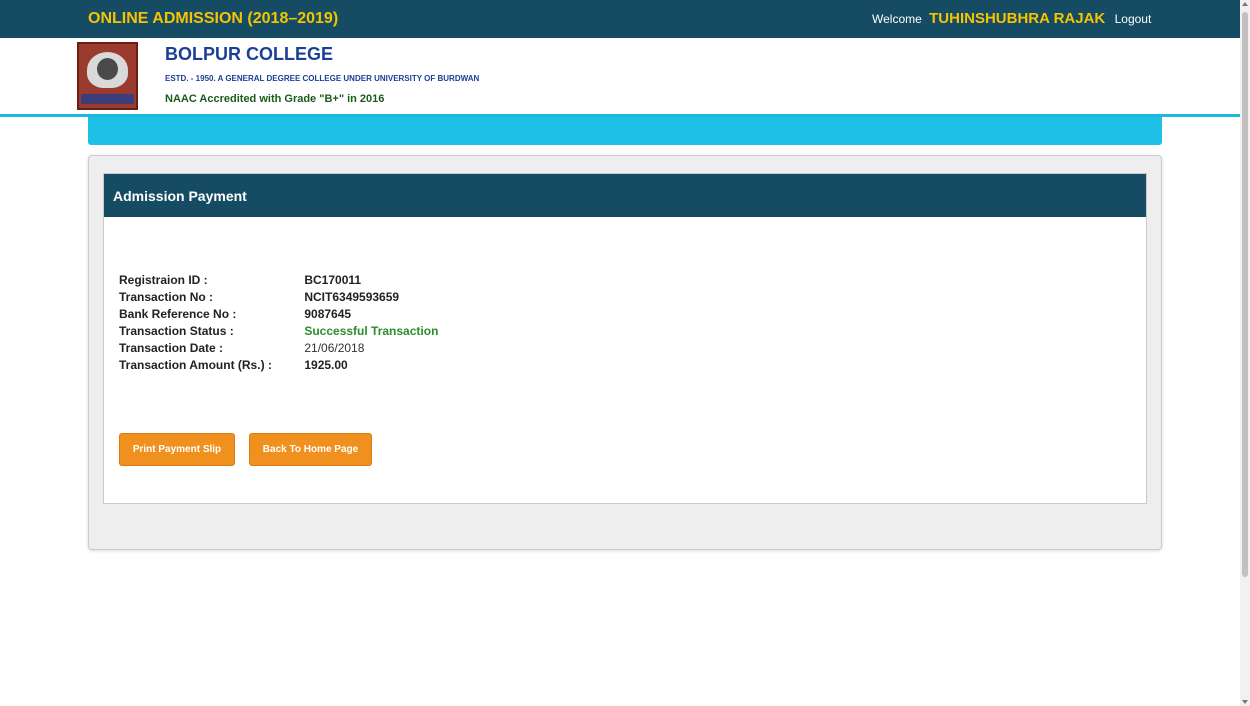 The image size is (1250, 706). Describe the element at coordinates (213, 18) in the screenshot. I see `admission-title: ONLINE ADMISSION (2018–2019)` at that location.